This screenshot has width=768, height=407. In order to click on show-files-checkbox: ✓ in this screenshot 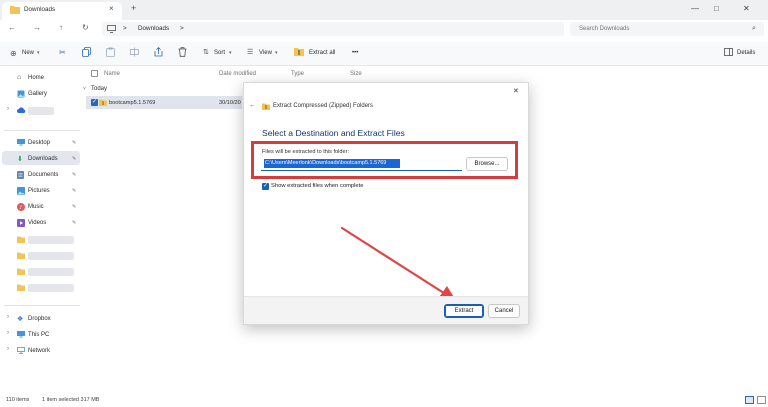, I will do `click(265, 186)`.